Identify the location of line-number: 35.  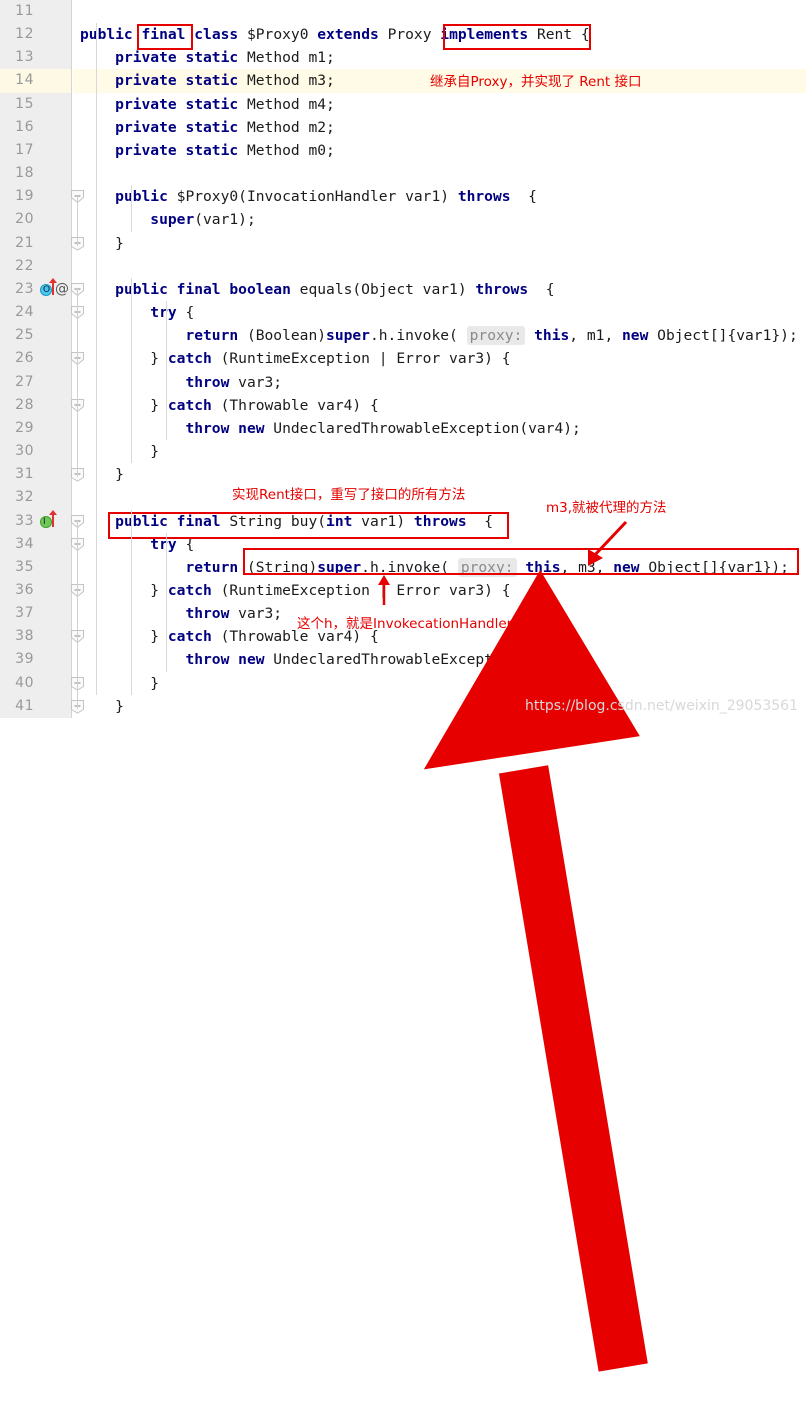
(24, 566).